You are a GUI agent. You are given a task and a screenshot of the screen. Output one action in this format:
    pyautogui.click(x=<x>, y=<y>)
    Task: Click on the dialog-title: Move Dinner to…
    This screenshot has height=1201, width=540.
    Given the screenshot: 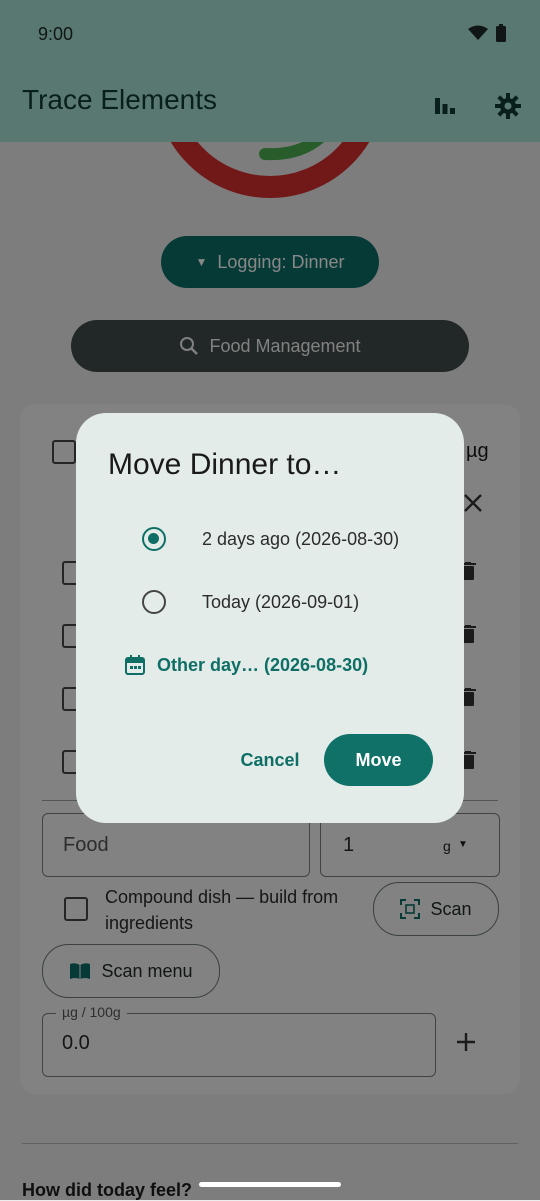 What is the action you would take?
    pyautogui.click(x=225, y=464)
    